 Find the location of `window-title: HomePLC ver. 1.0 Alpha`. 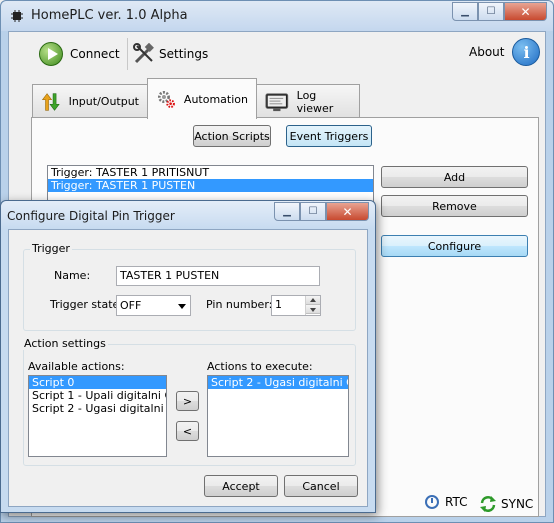

window-title: HomePLC ver. 1.0 Alpha is located at coordinates (109, 15).